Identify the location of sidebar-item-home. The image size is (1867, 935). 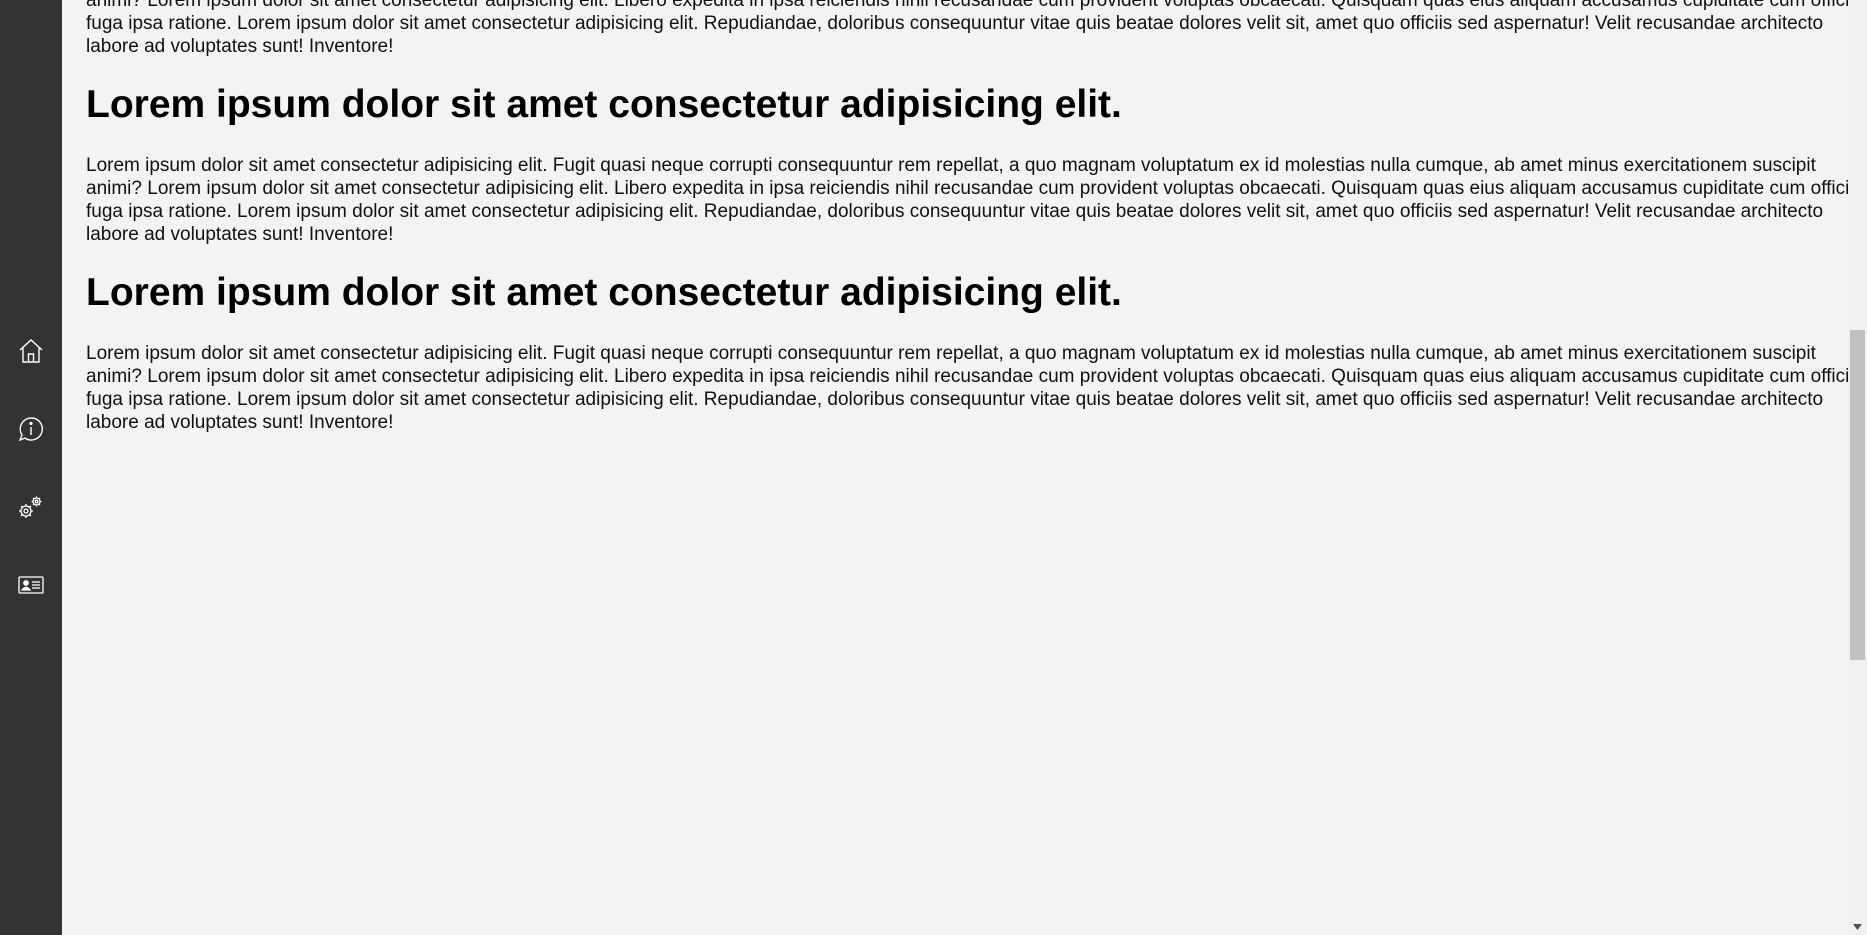
(31, 351).